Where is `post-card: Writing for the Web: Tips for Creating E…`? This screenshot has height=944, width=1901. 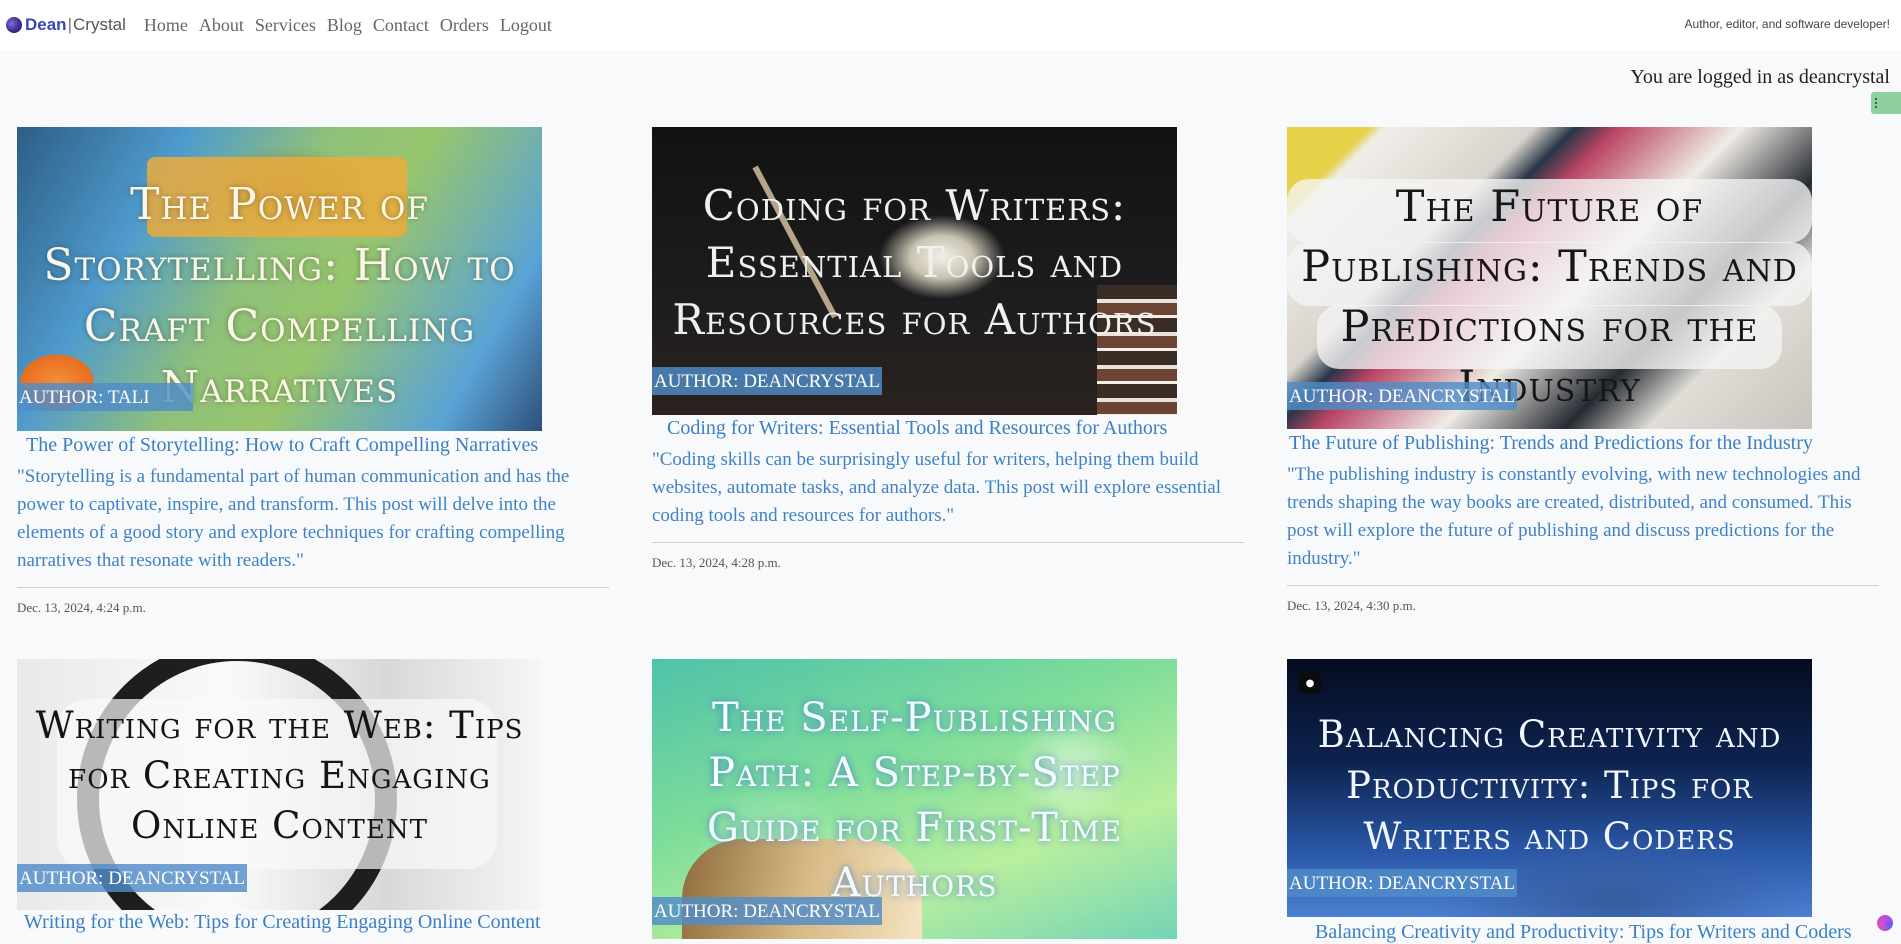
post-card: Writing for the Web: Tips for Creating E… is located at coordinates (313, 796).